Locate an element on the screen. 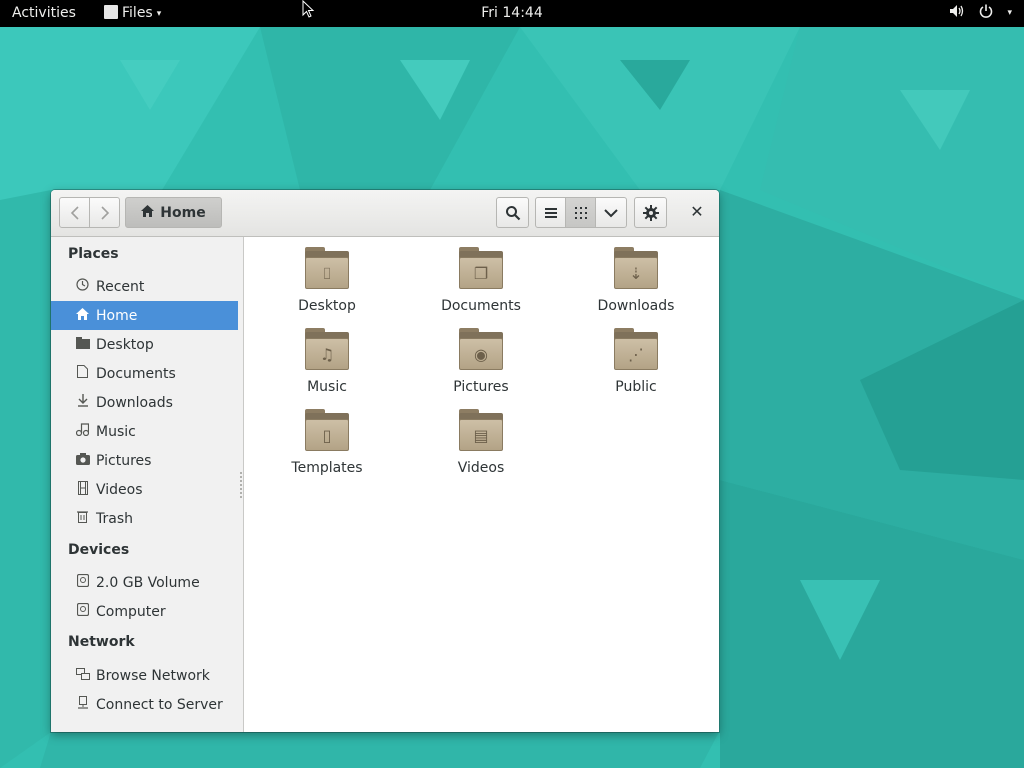  close-button: ✕ is located at coordinates (697, 213).